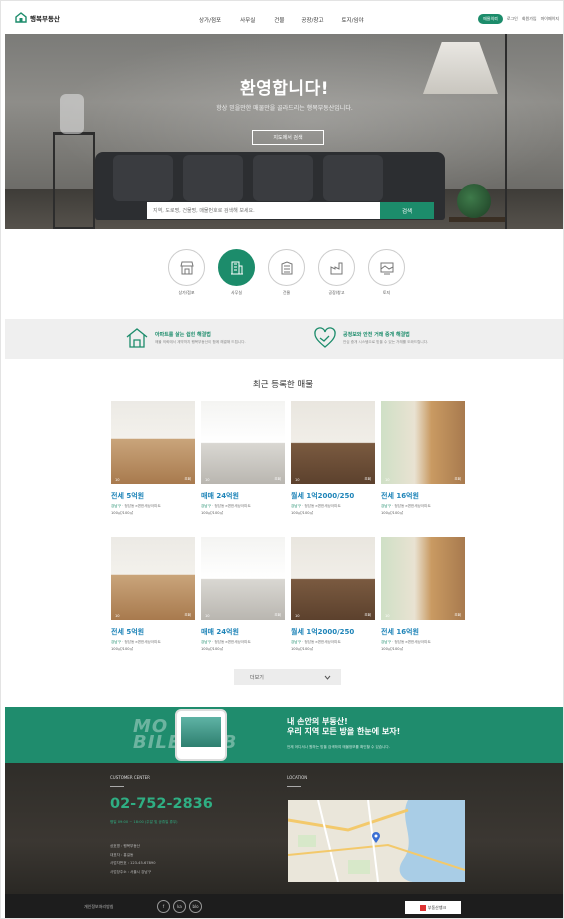 The image size is (564, 919). I want to click on kakao-icon: ka, so click(179, 906).